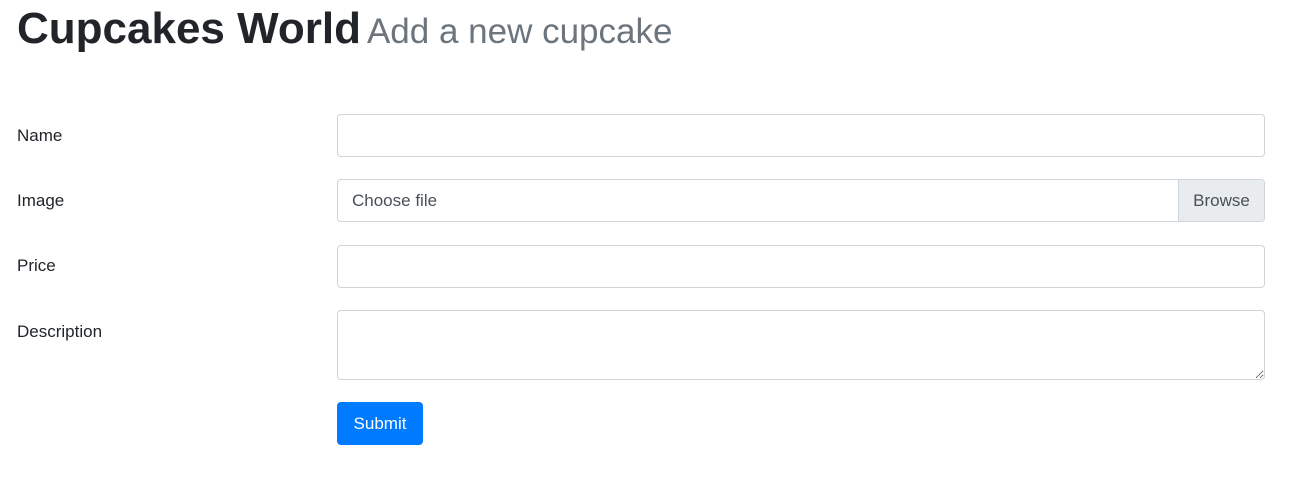 This screenshot has width=1296, height=491. I want to click on page-subtitle: Add a new cupcake, so click(519, 31).